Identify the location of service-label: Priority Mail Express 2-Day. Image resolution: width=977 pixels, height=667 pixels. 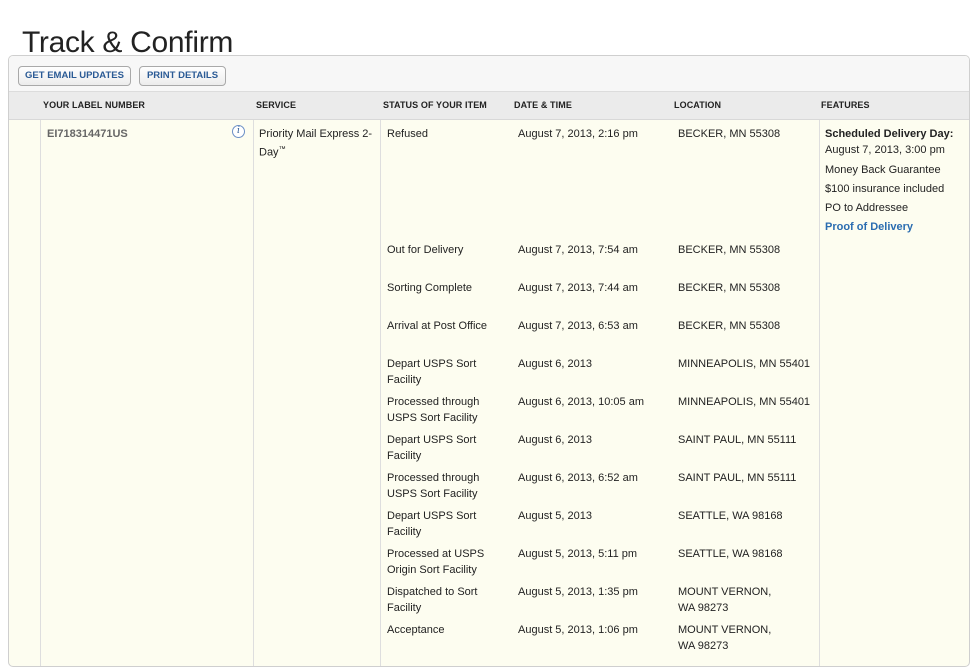
(316, 143).